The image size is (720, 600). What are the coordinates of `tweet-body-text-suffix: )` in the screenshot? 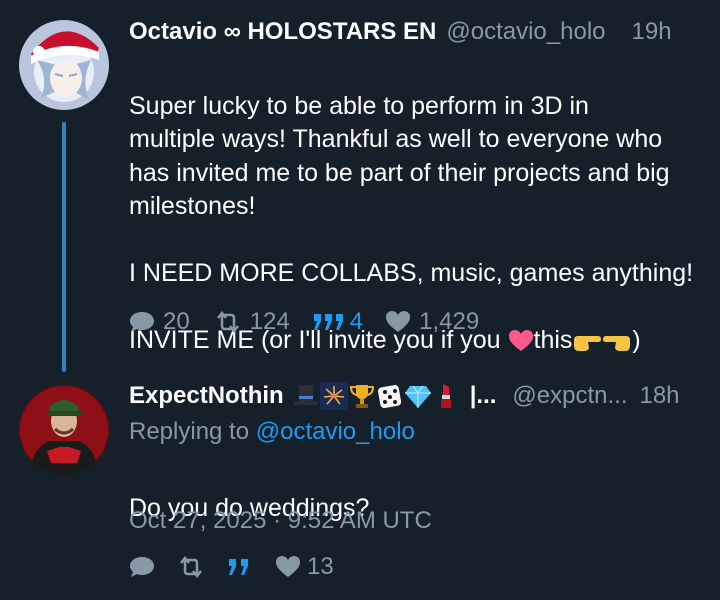 It's located at (636, 340).